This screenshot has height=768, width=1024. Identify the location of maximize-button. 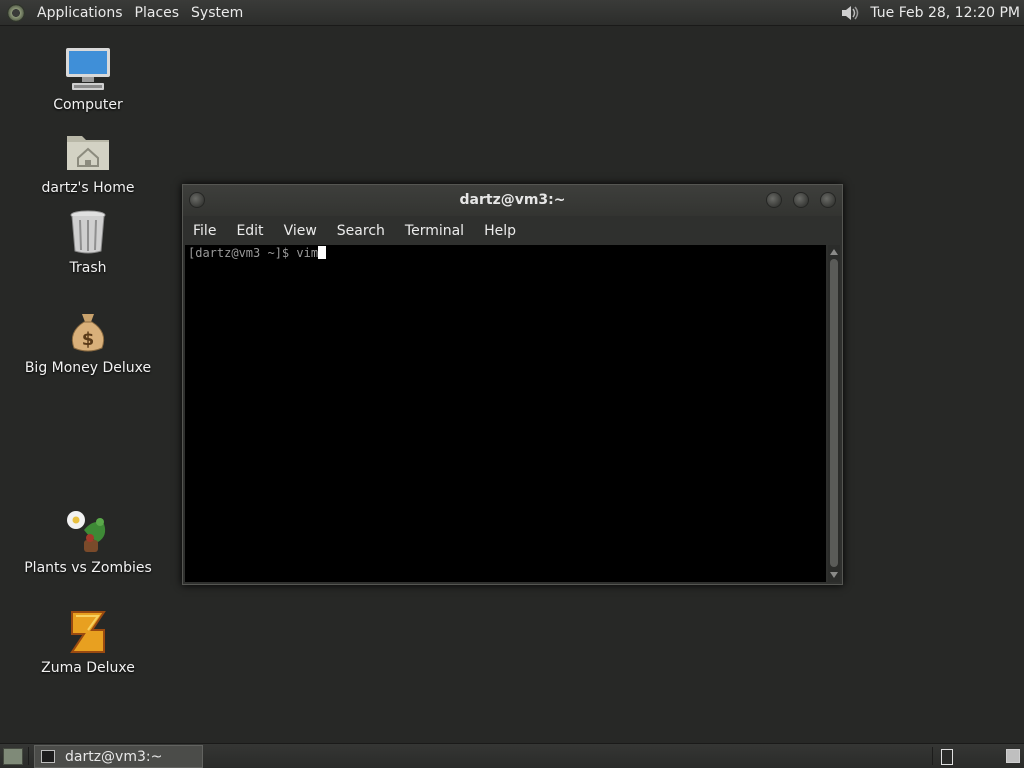
(801, 200).